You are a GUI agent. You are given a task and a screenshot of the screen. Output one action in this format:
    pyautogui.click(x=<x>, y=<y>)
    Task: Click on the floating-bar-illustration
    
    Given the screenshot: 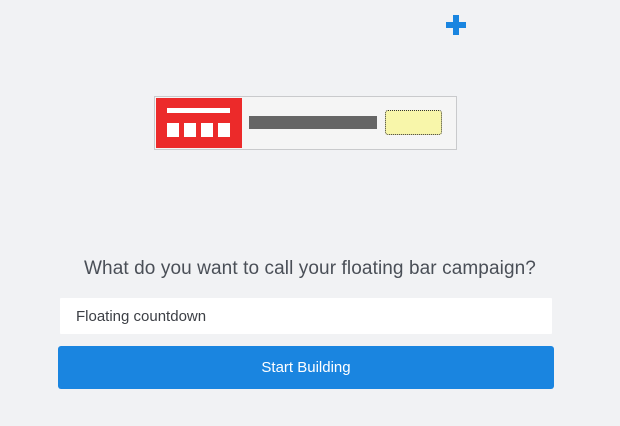 What is the action you would take?
    pyautogui.click(x=305, y=123)
    